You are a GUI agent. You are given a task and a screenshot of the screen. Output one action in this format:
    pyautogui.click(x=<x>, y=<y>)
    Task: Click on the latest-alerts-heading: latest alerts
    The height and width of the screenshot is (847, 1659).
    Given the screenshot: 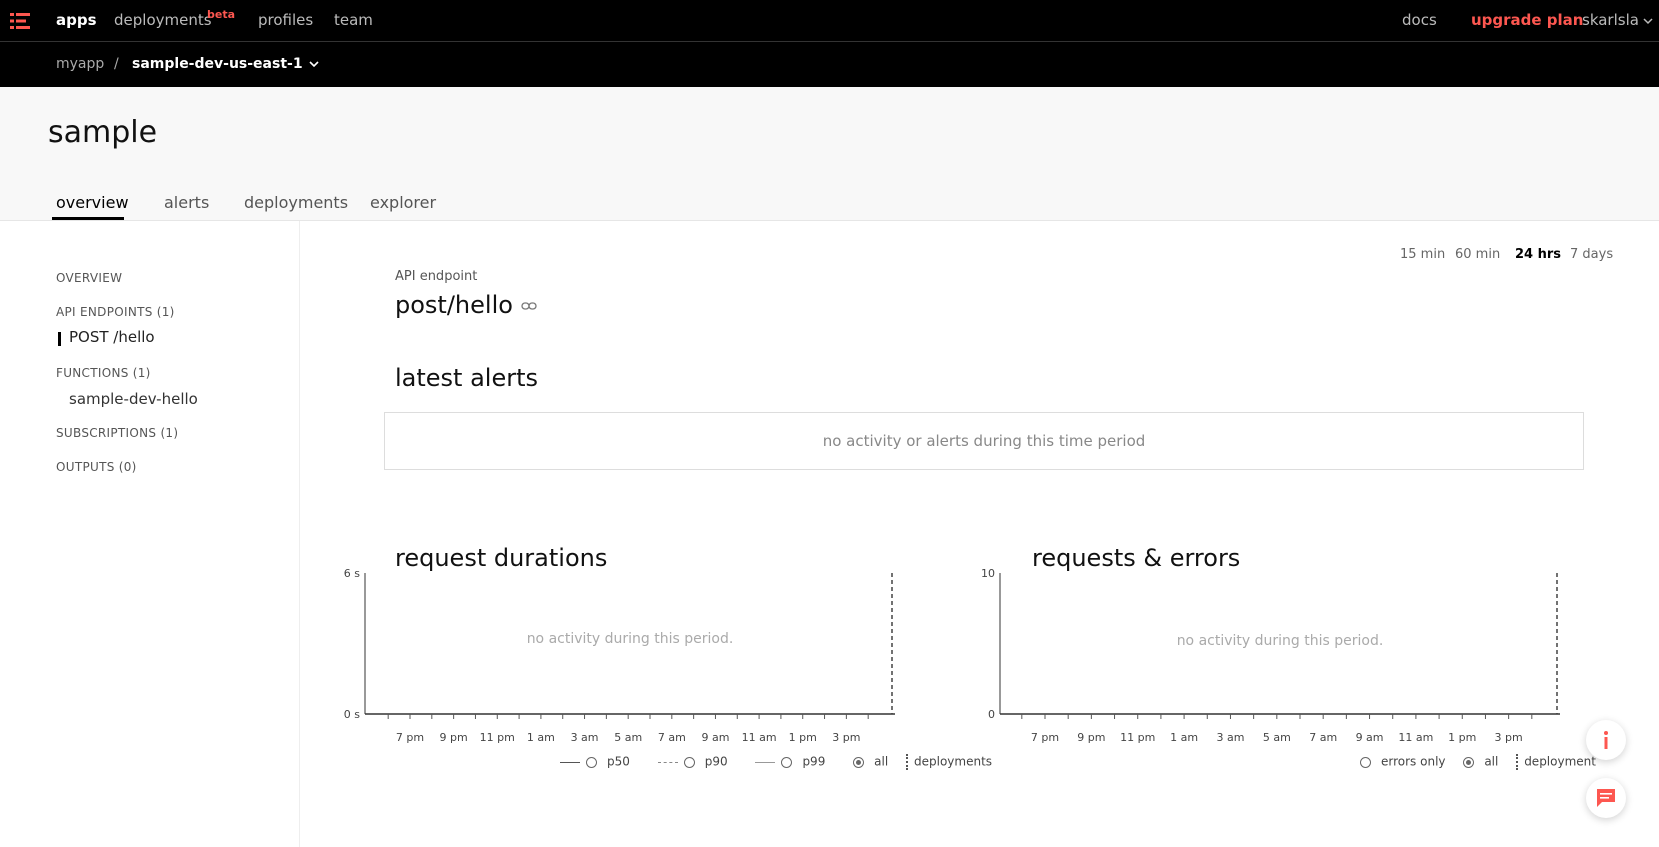 What is the action you would take?
    pyautogui.click(x=467, y=378)
    